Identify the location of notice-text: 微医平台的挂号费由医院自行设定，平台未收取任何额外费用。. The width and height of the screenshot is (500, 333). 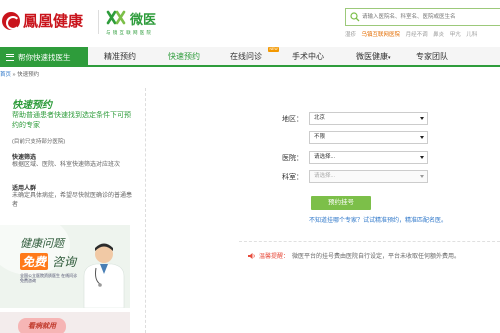
(376, 257).